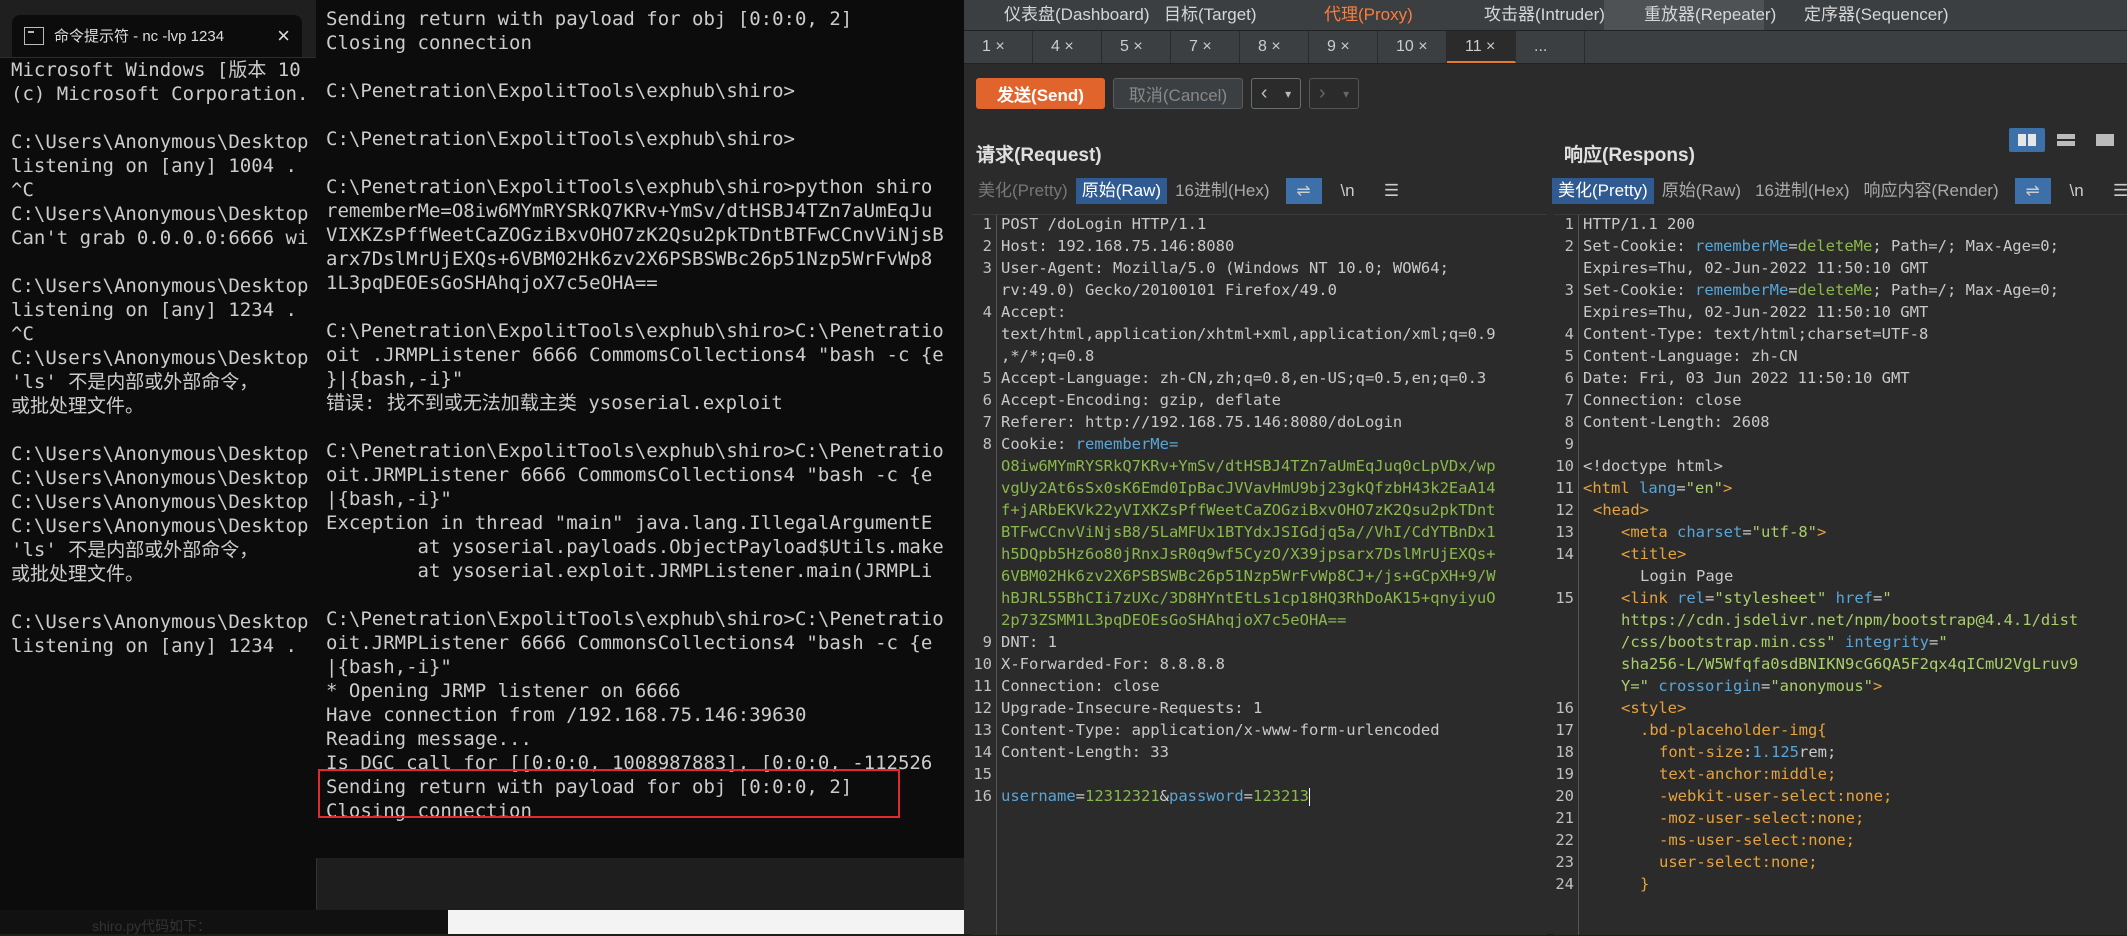 The height and width of the screenshot is (936, 2127). What do you see at coordinates (1023, 191) in the screenshot?
I see `request-tab-pretty: 美化(Pretty)` at bounding box center [1023, 191].